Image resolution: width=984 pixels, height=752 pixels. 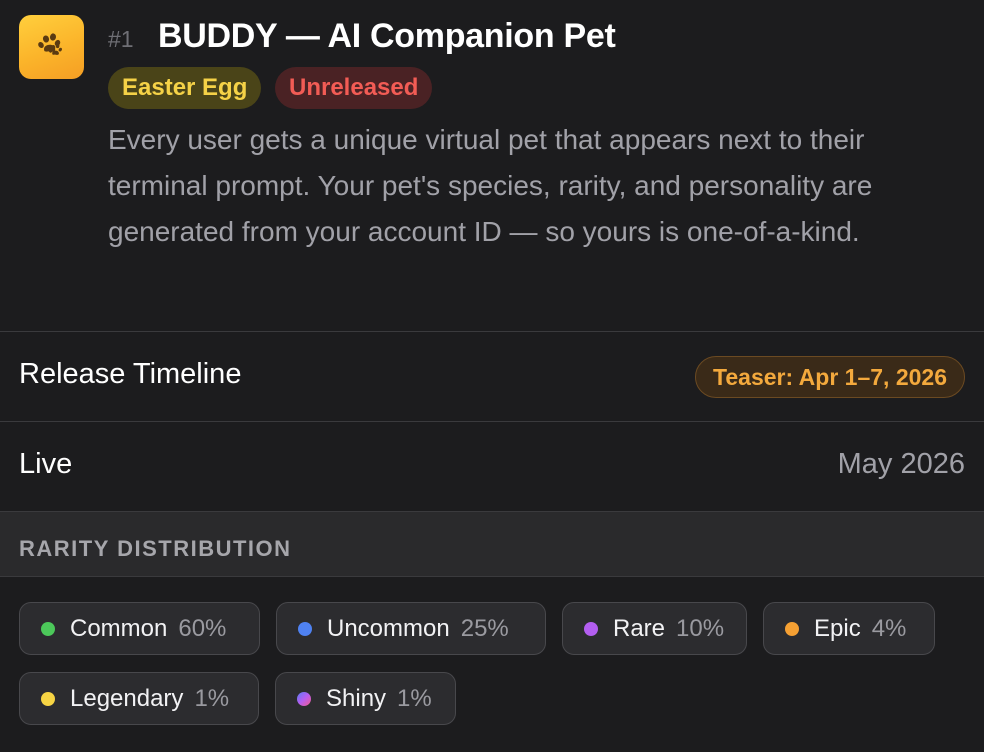 What do you see at coordinates (121, 39) in the screenshot?
I see `feature-rank: #1` at bounding box center [121, 39].